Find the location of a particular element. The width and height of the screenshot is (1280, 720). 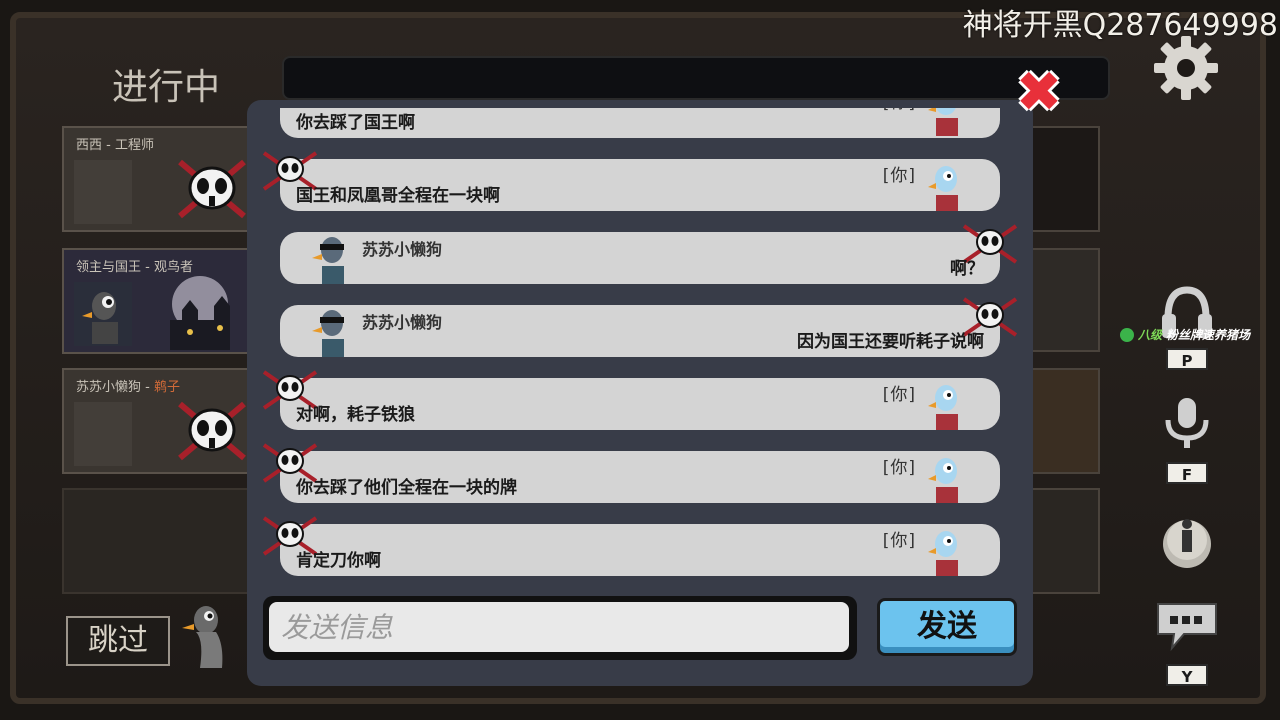

fan-badge: 八级 粉丝牌速养猪场 is located at coordinates (1185, 334).